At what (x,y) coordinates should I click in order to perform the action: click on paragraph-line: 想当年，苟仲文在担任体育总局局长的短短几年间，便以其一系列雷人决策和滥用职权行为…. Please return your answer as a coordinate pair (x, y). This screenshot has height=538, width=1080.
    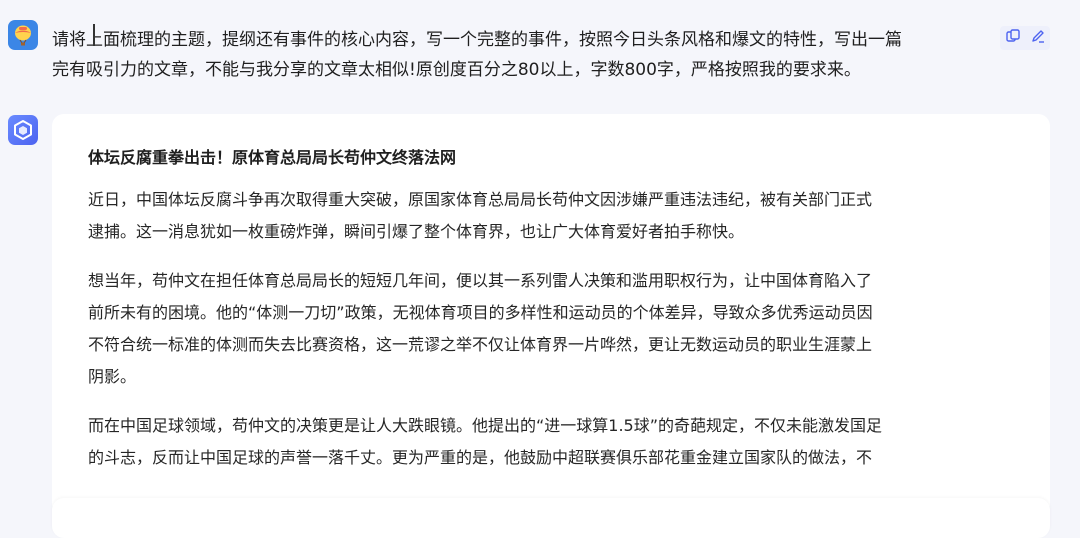
    Looking at the image, I should click on (480, 280).